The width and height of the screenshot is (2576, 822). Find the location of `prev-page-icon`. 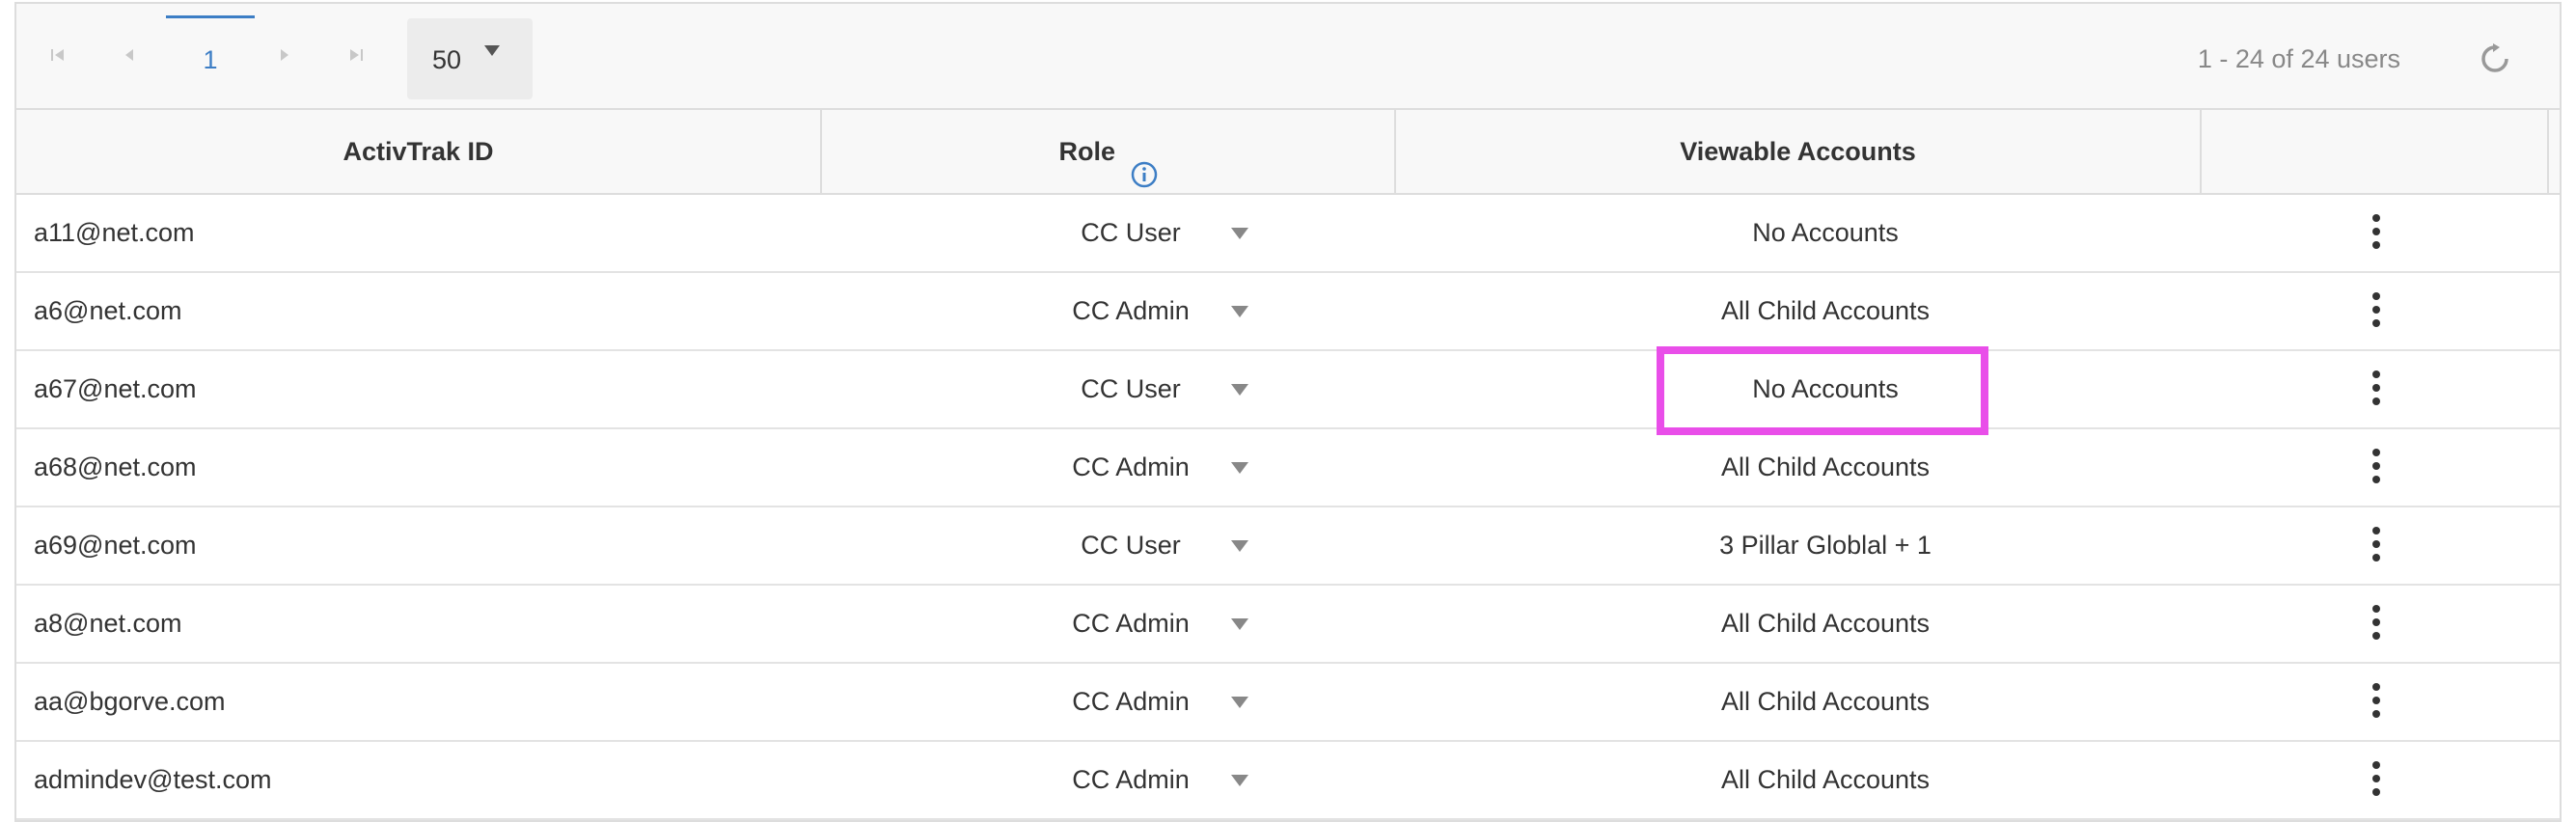

prev-page-icon is located at coordinates (131, 55).